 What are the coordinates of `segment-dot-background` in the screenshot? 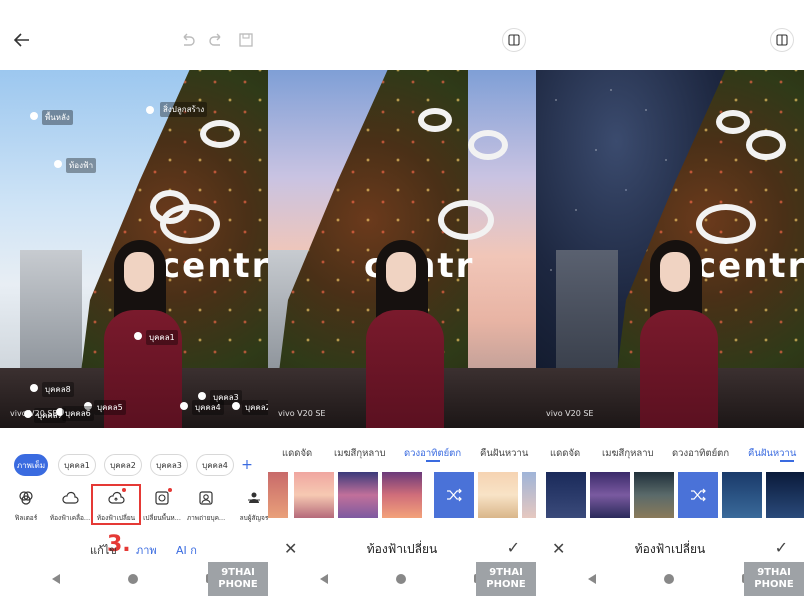 It's located at (34, 116).